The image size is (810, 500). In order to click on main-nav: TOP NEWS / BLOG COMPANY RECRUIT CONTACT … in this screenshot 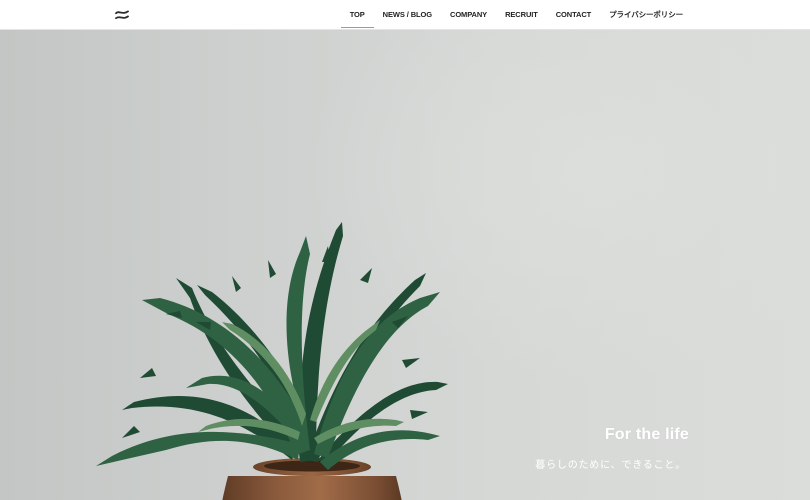, I will do `click(516, 15)`.